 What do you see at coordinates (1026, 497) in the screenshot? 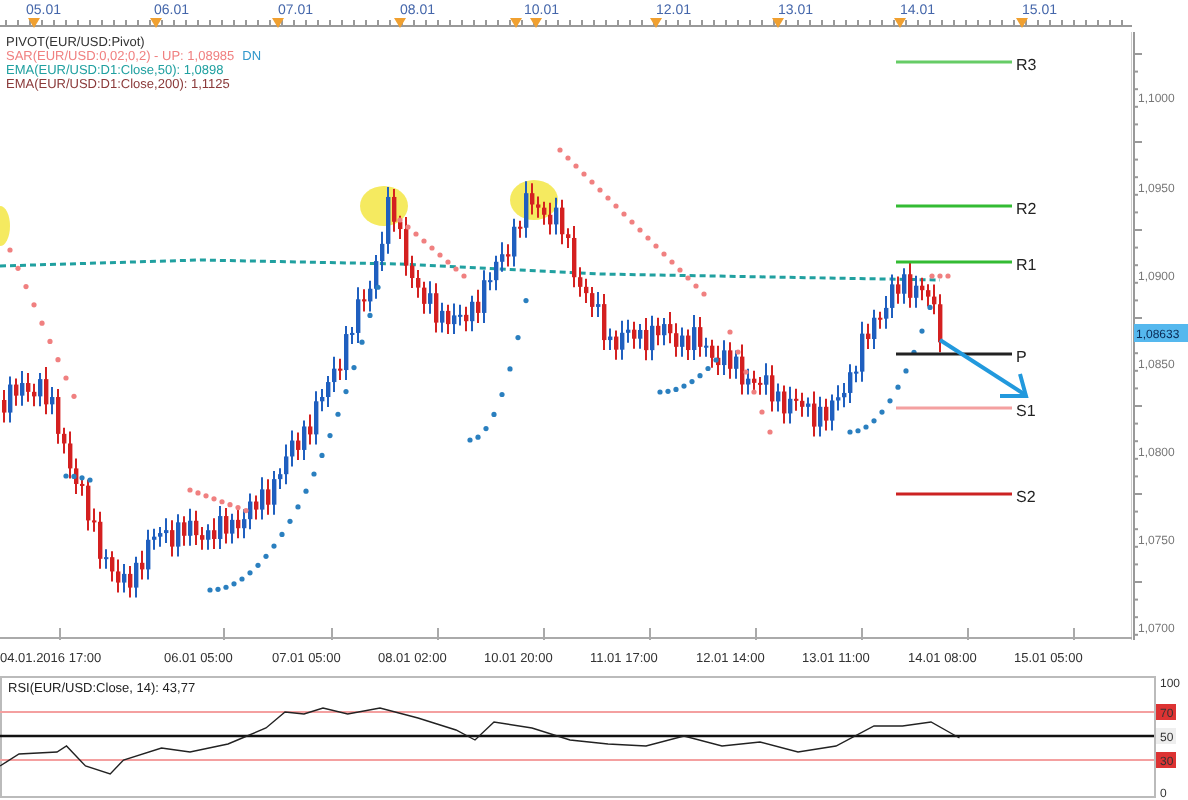
I see `pivot-label: S2` at bounding box center [1026, 497].